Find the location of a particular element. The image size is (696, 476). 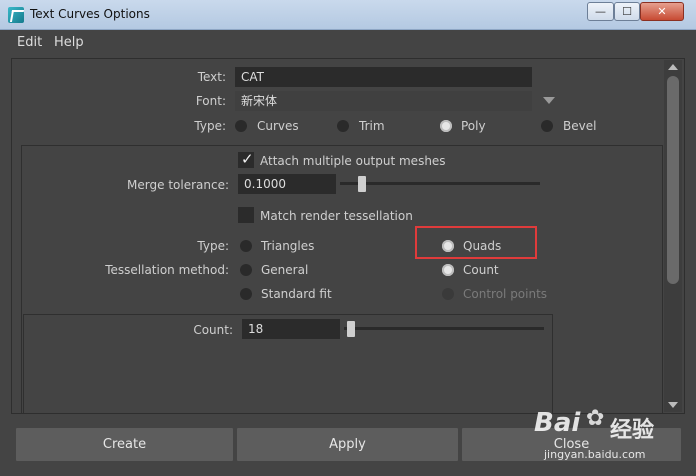

type-curves-label: Curves is located at coordinates (278, 126).